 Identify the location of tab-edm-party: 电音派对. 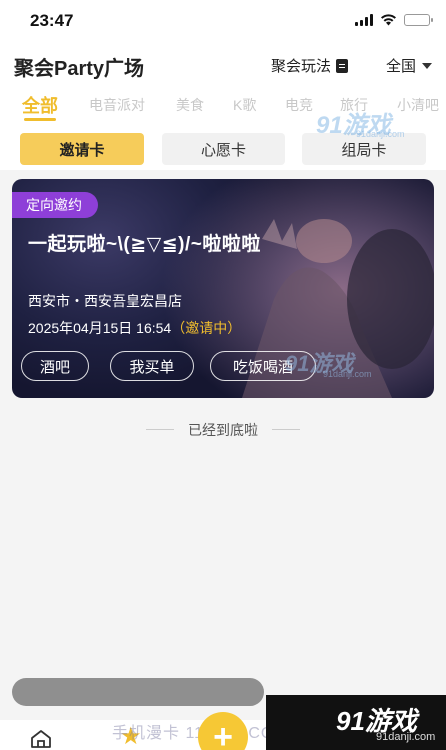
(117, 105).